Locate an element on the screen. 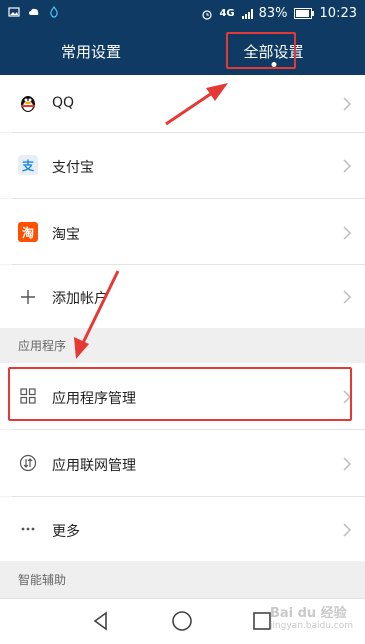  section-header-smart-assist: 智能辅助 is located at coordinates (182, 579).